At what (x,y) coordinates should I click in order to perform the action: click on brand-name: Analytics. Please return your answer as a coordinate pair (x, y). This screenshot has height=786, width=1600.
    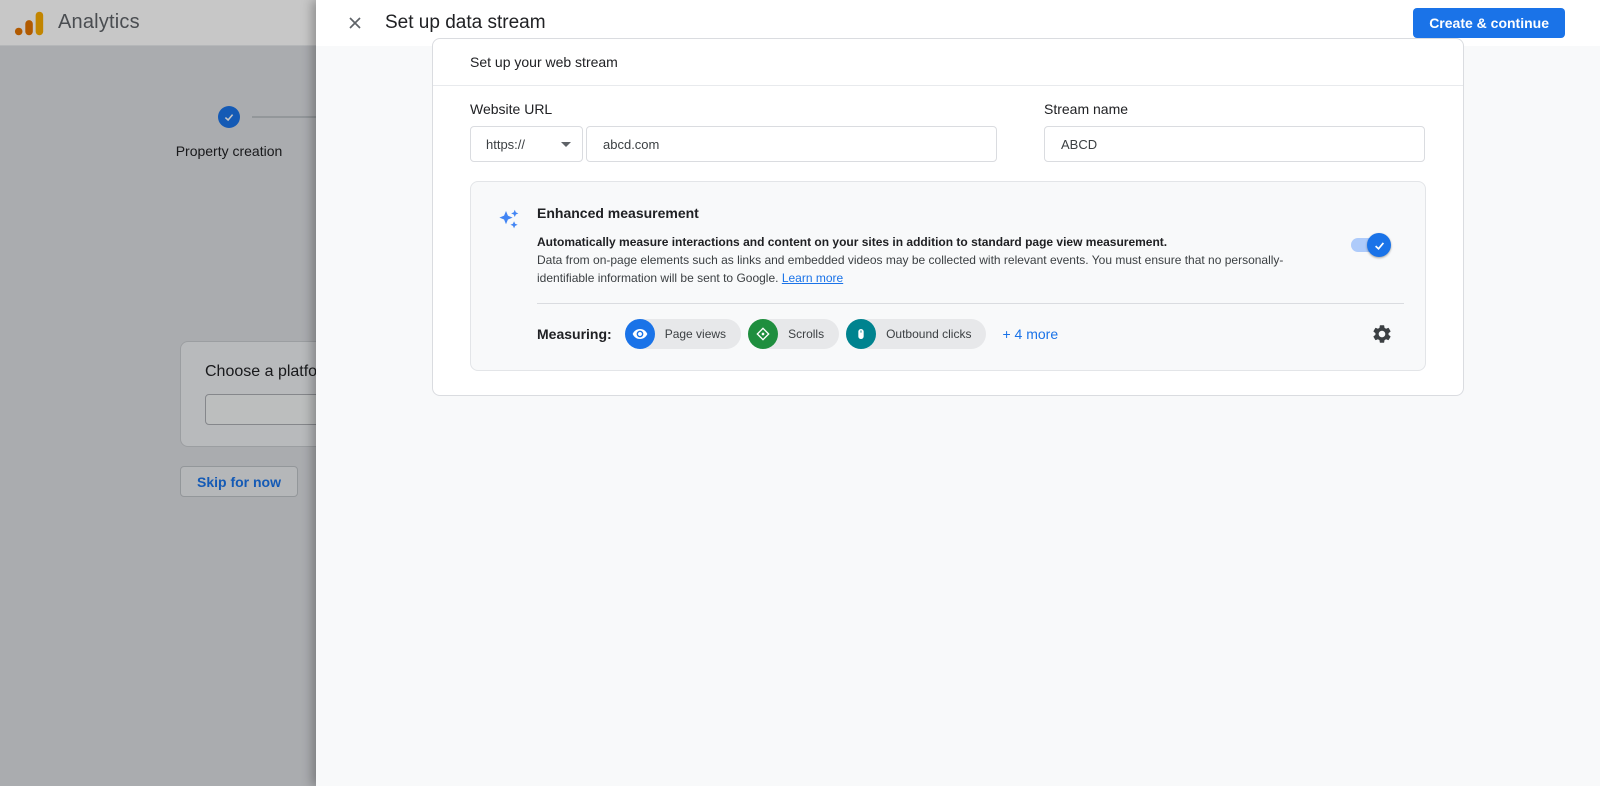
    Looking at the image, I should click on (99, 22).